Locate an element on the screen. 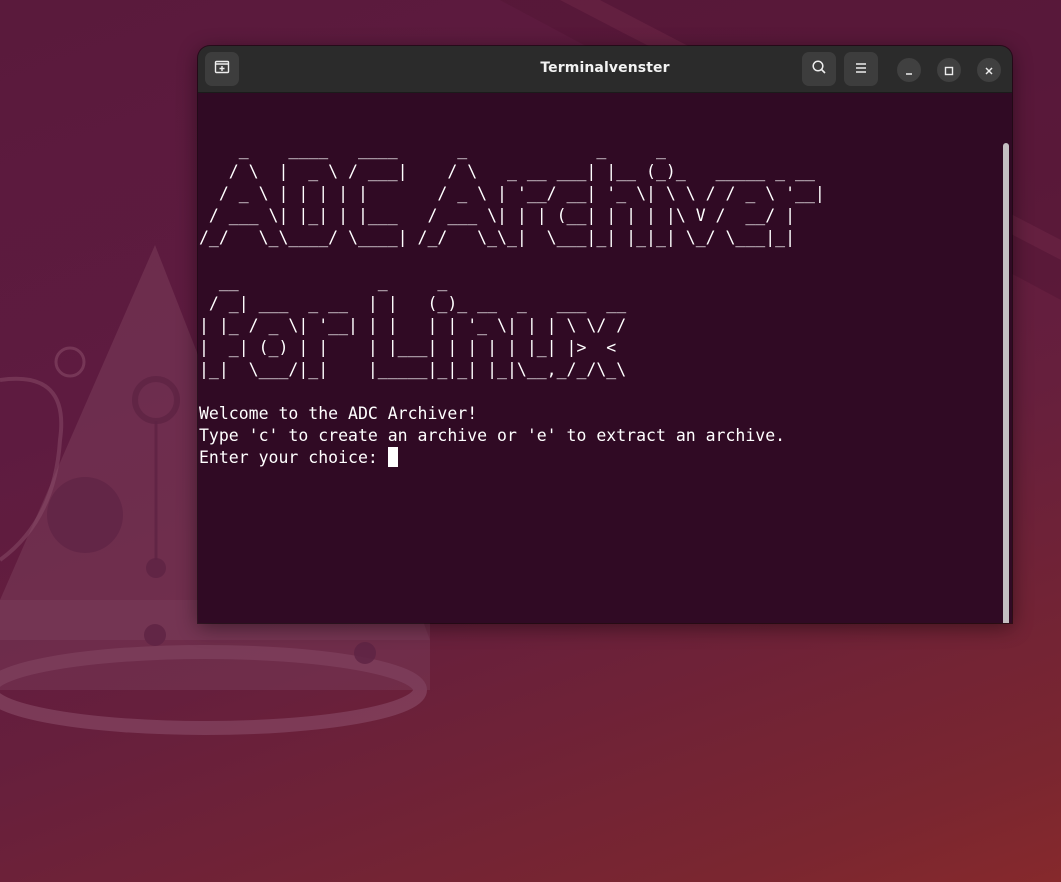 The width and height of the screenshot is (1061, 882). close-button is located at coordinates (989, 70).